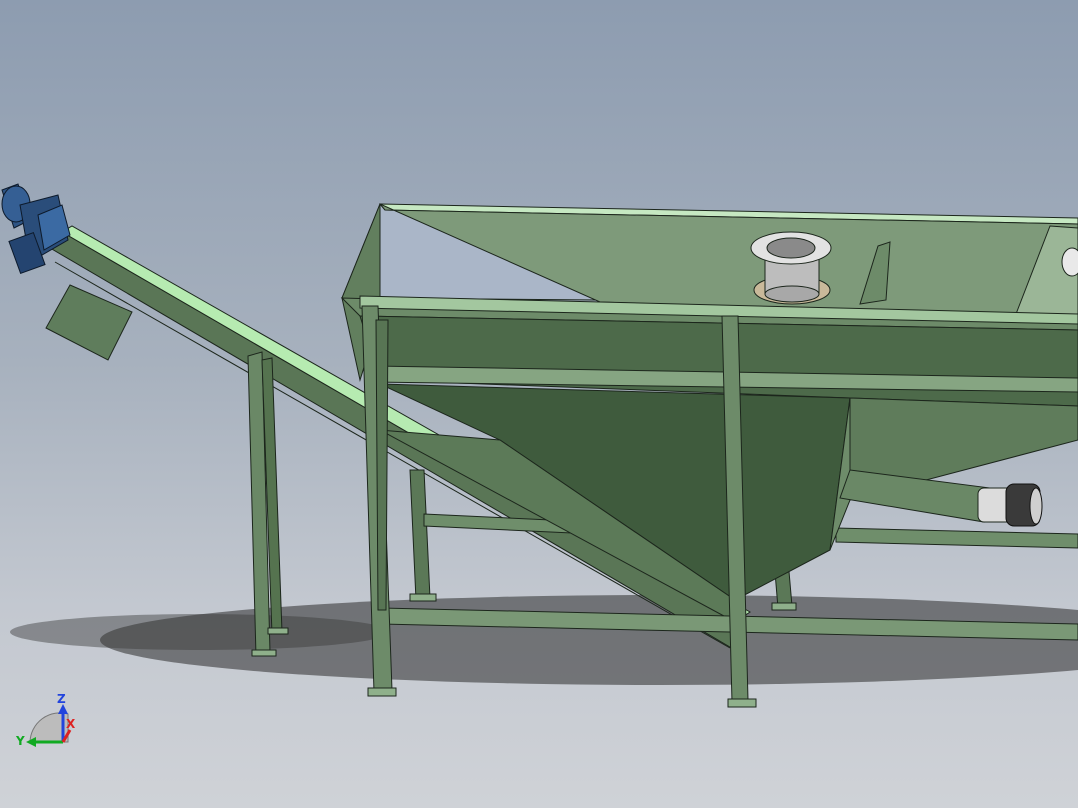 This screenshot has height=808, width=1078. Describe the element at coordinates (89, 322) in the screenshot. I see `discharge-chute` at that location.